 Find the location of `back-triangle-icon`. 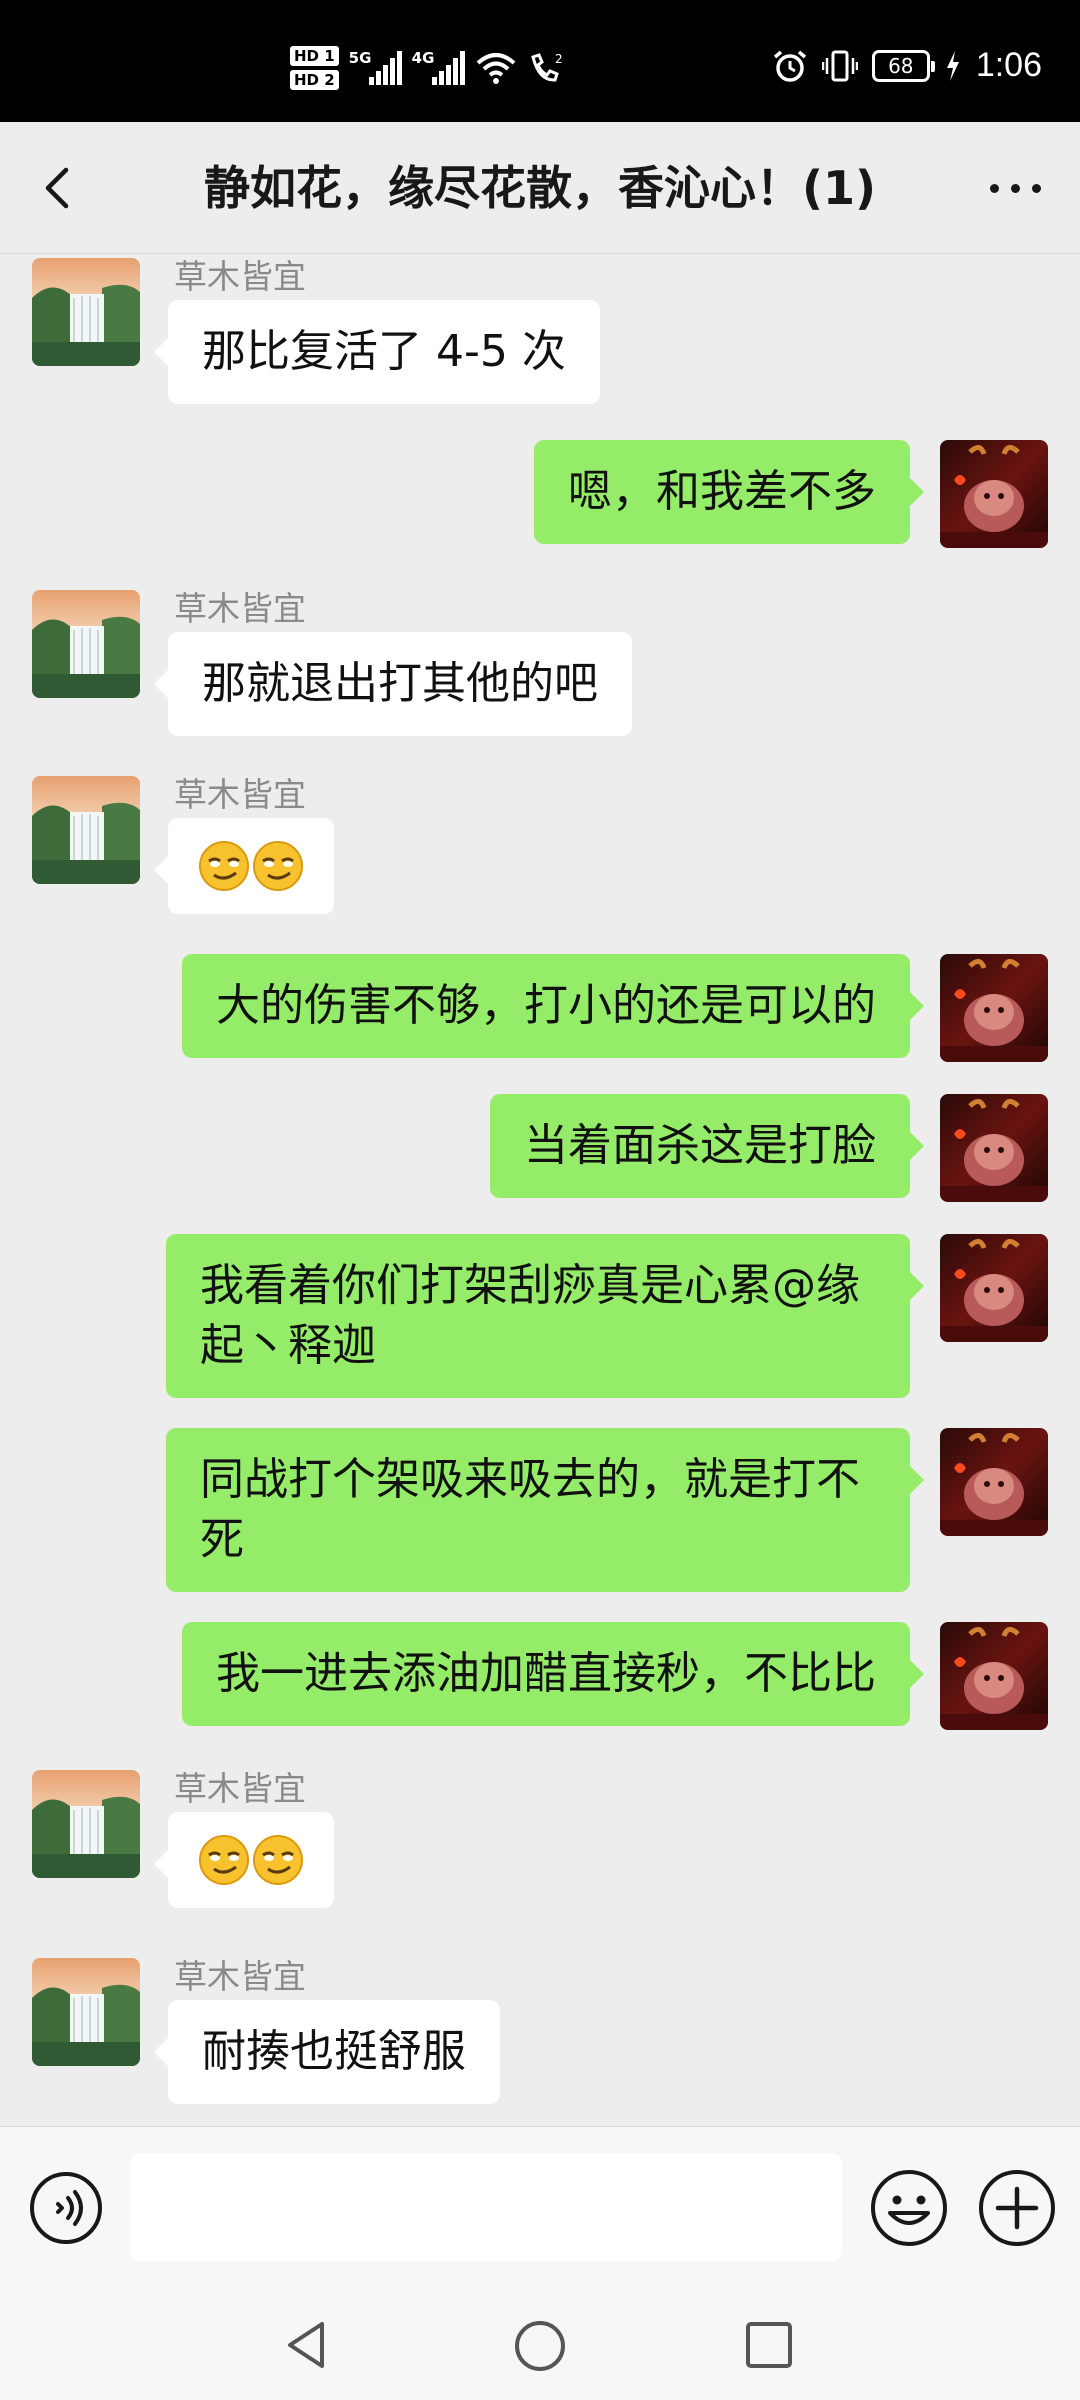

back-triangle-icon is located at coordinates (307, 2345).